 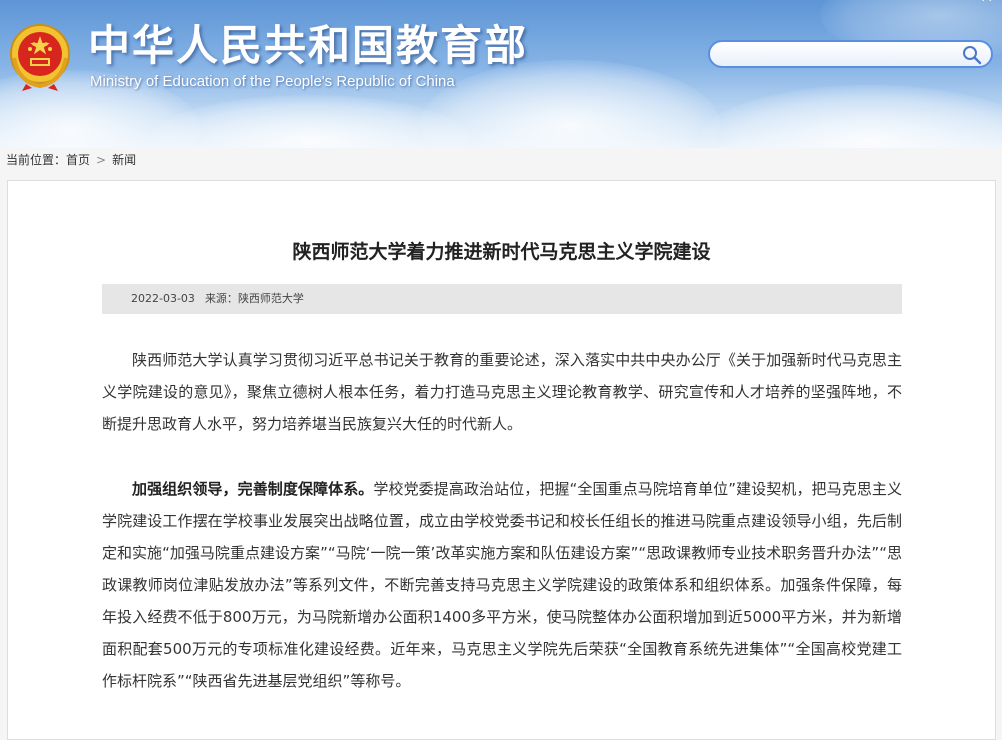 I want to click on breadcrumb-news-link: 新闻, so click(x=124, y=160).